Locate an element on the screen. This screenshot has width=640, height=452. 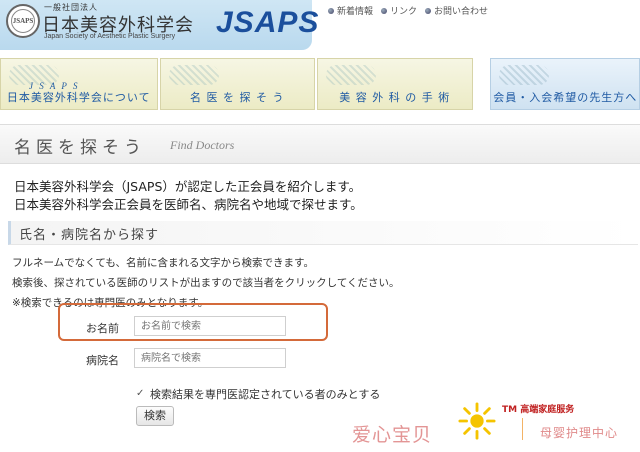
link-contact: お問い合わせ is located at coordinates (456, 10).